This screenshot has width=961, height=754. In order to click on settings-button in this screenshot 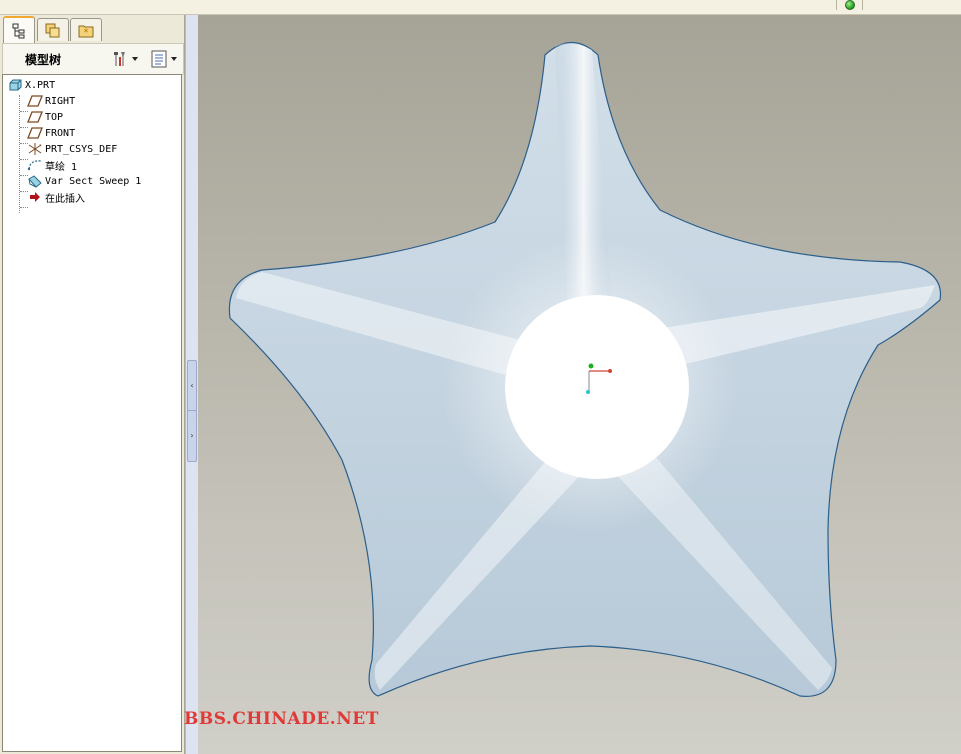, I will do `click(123, 59)`.